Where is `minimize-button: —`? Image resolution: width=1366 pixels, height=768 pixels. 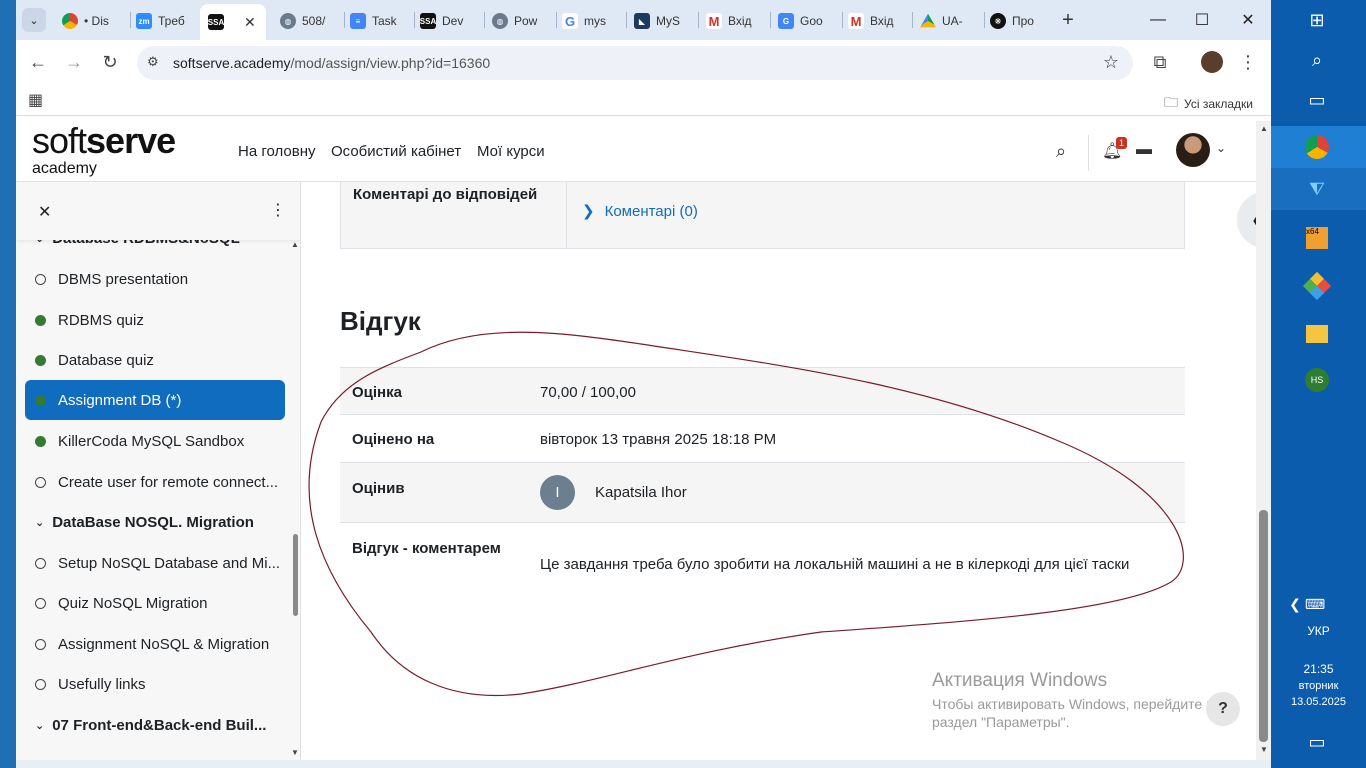 minimize-button: — is located at coordinates (1158, 20).